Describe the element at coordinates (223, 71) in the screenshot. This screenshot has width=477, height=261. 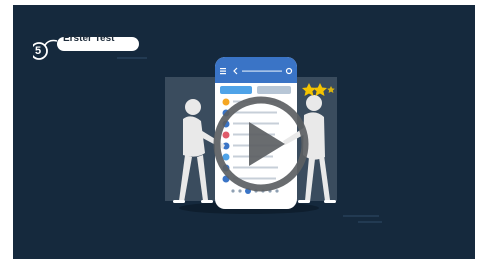
I see `hamburger-icon` at that location.